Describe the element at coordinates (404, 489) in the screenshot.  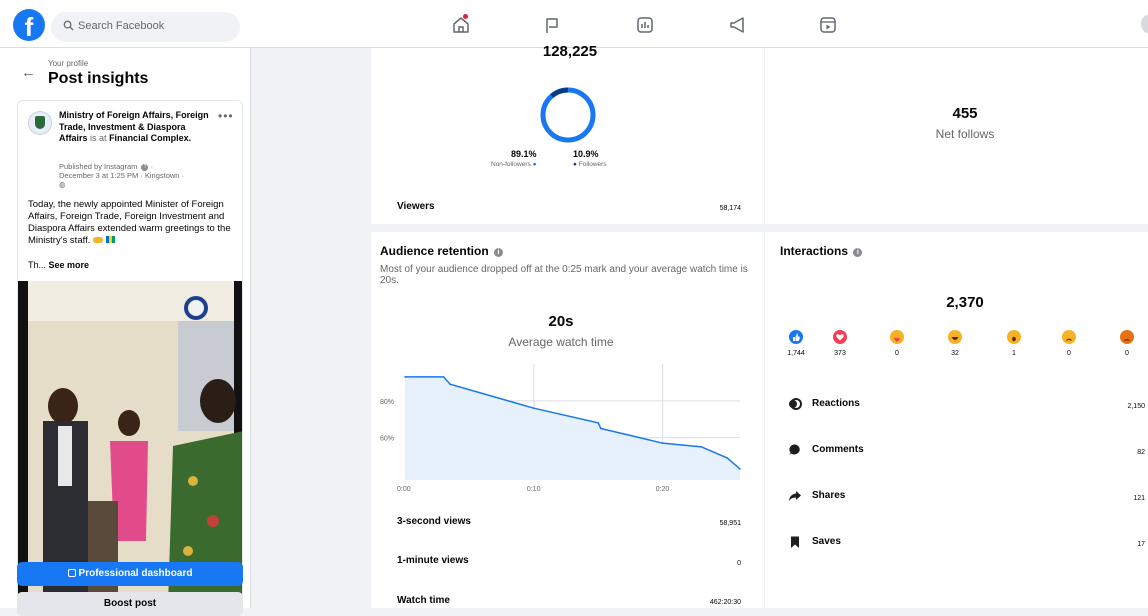
I see `x-tick-label-0: 0:00` at that location.